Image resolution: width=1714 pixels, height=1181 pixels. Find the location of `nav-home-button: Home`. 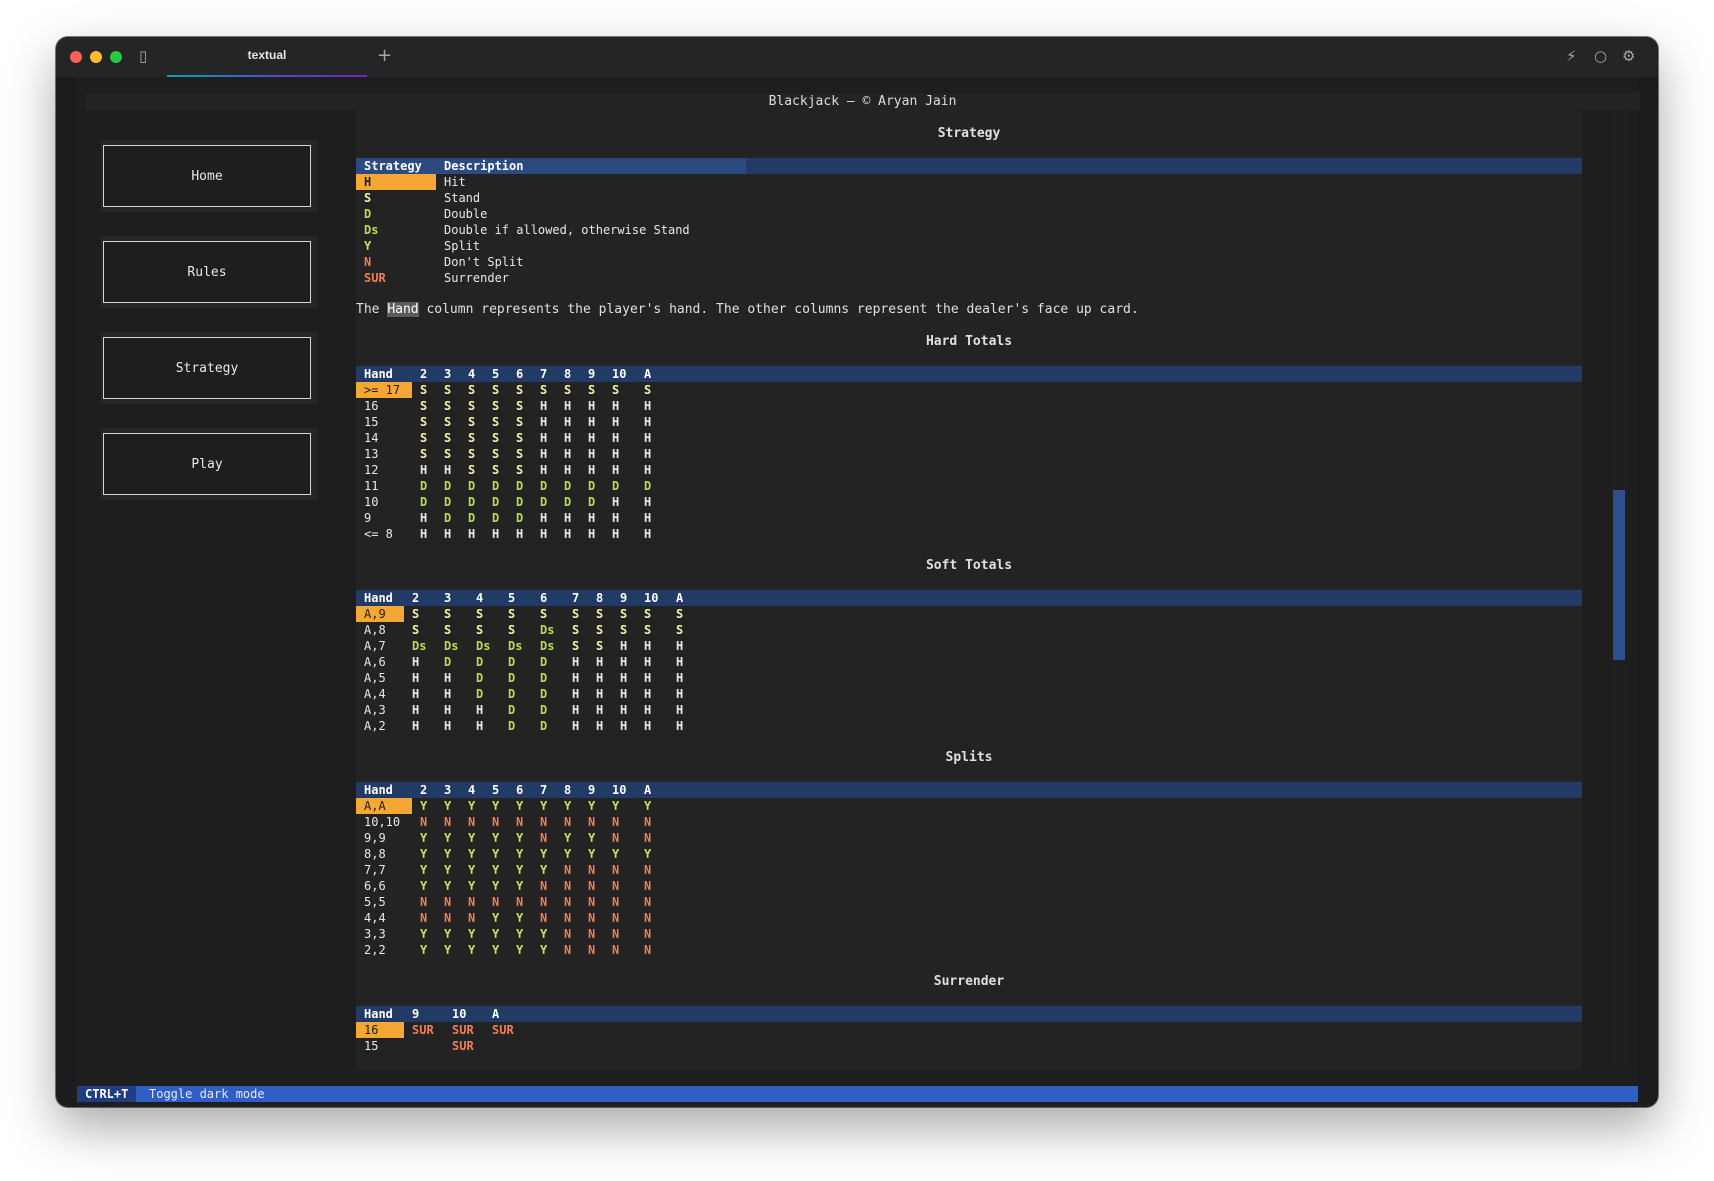

nav-home-button: Home is located at coordinates (207, 176).